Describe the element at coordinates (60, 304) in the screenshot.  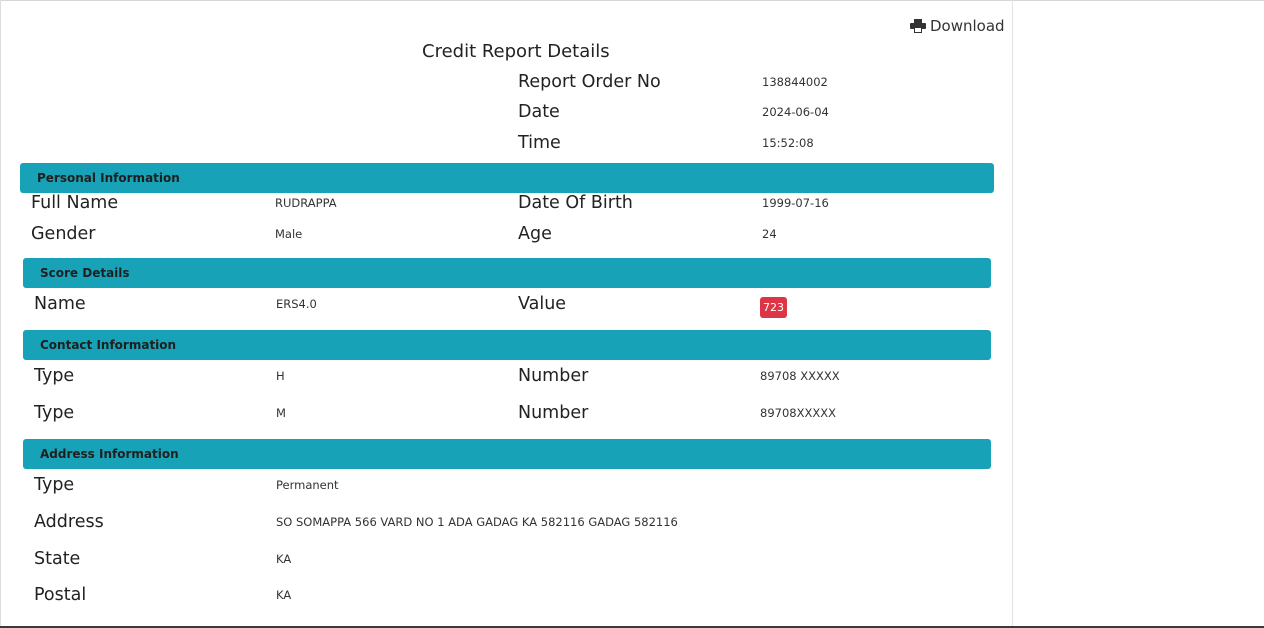
I see `score-name-label: Name` at that location.